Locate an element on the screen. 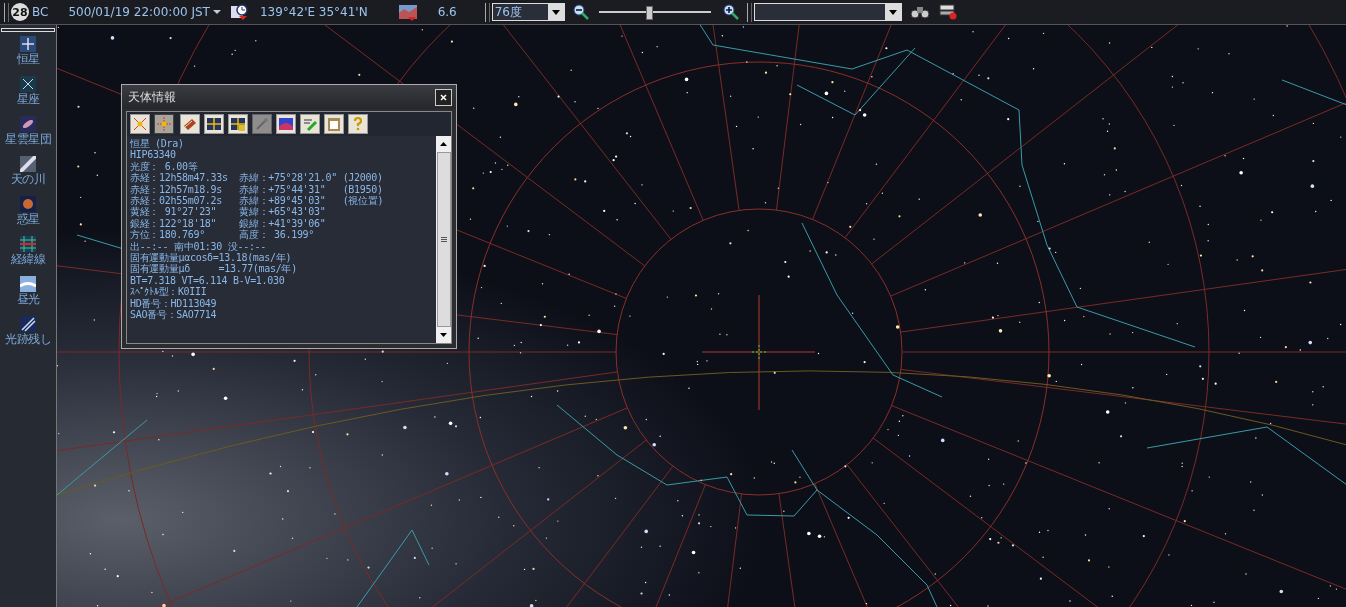 This screenshot has height=607, width=1346. sidebar-item: 惑星 is located at coordinates (28, 214).